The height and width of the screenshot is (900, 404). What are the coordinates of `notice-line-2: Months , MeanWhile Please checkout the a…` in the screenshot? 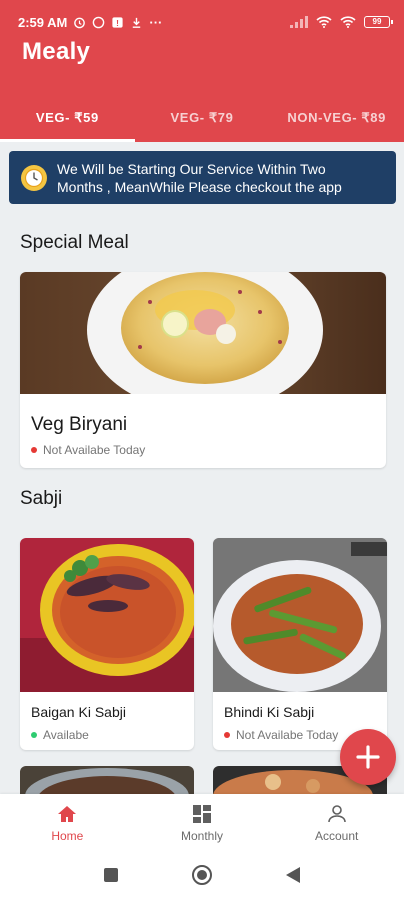 It's located at (199, 186).